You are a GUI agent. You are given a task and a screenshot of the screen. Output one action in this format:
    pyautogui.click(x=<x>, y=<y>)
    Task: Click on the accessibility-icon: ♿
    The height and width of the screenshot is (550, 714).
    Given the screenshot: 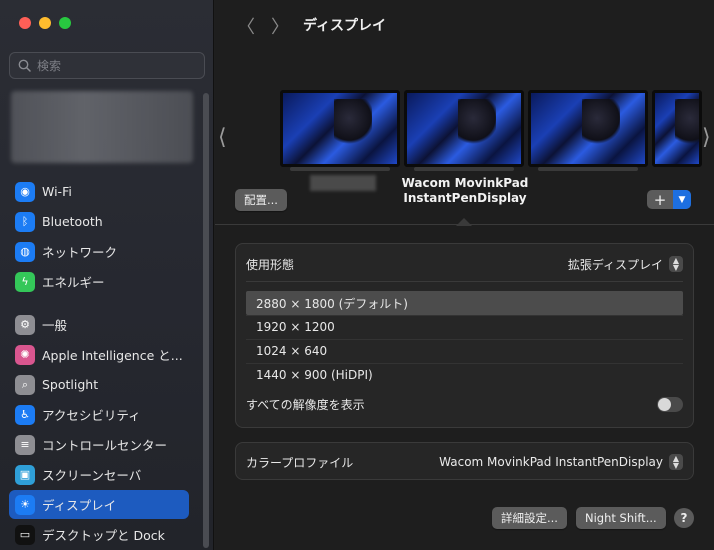 What is the action you would take?
    pyautogui.click(x=25, y=414)
    